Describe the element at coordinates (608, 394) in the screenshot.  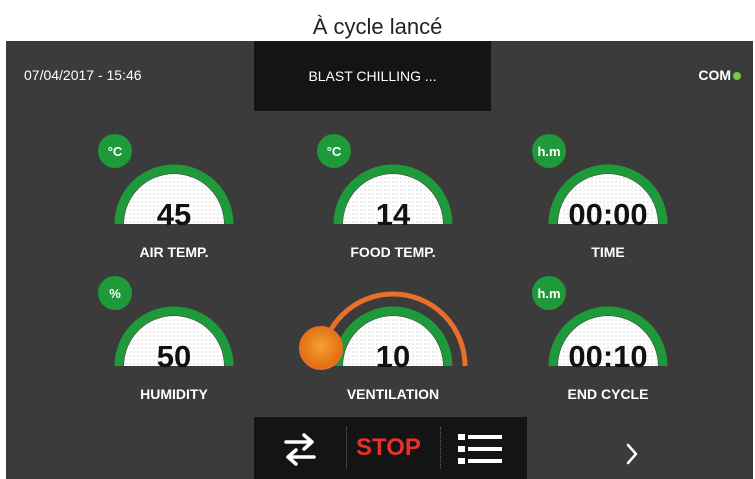
I see `gauge-label: END CYCLE` at that location.